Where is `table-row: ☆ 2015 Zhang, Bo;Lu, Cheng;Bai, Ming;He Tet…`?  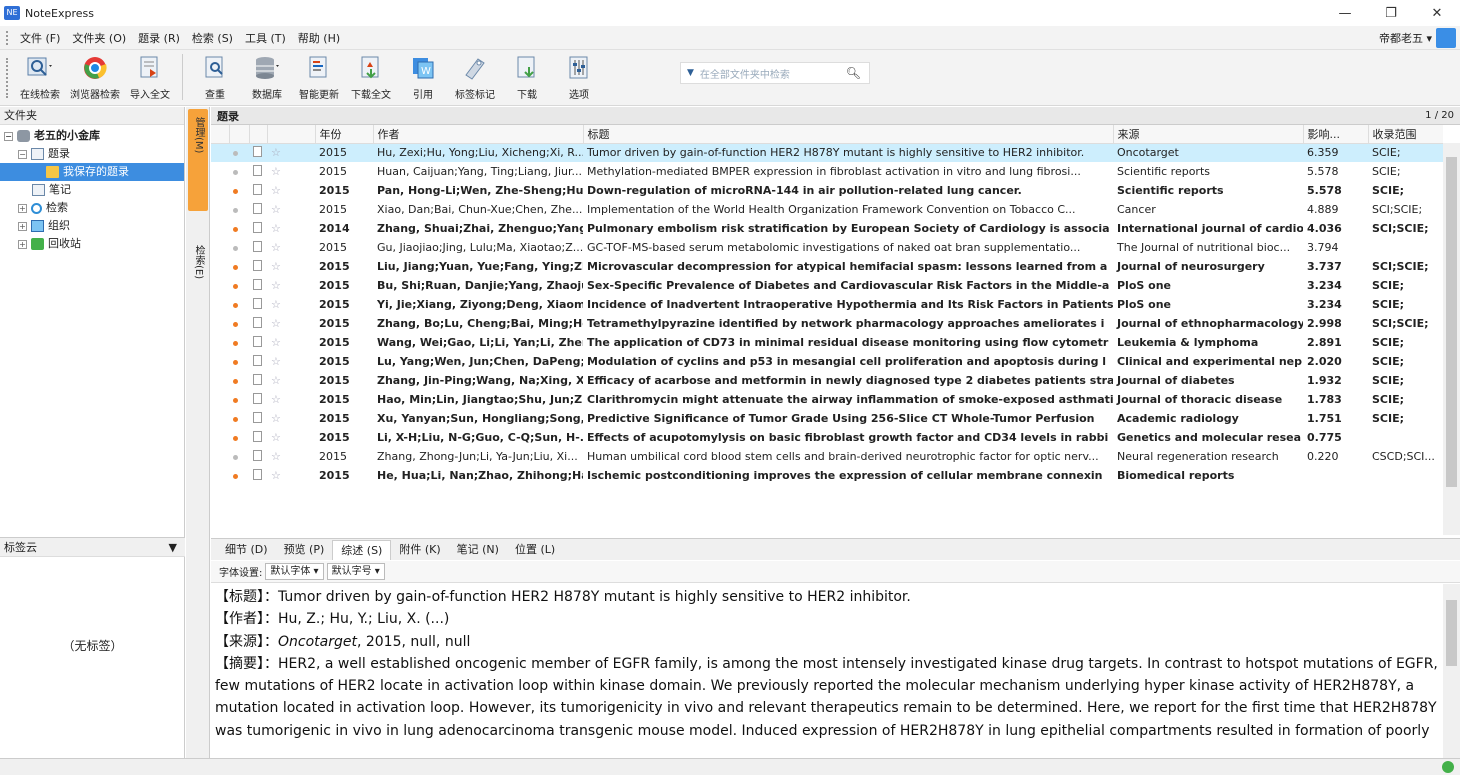
table-row: ☆ 2015 Zhang, Bo;Lu, Cheng;Bai, Ming;He Tet… is located at coordinates (827, 323).